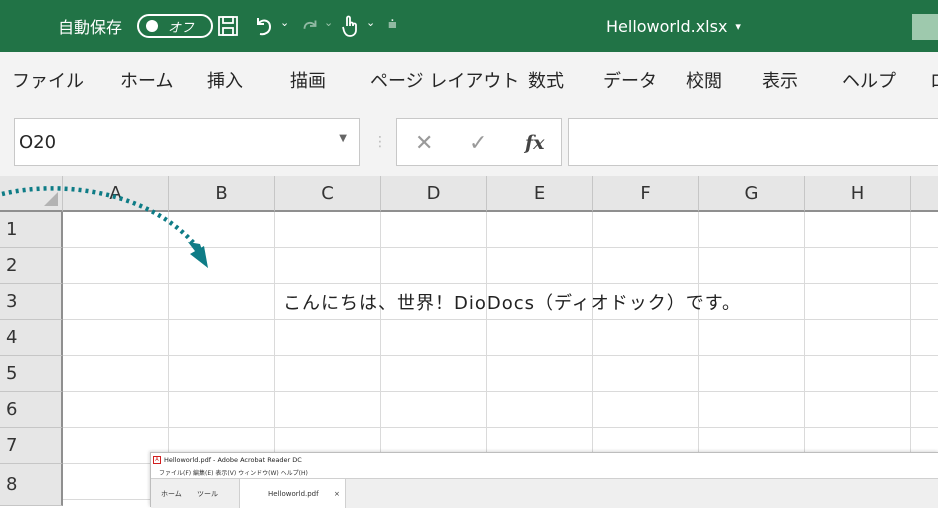 Image resolution: width=938 pixels, height=508 pixels. I want to click on redo-dropdown-icon: ⌄, so click(328, 22).